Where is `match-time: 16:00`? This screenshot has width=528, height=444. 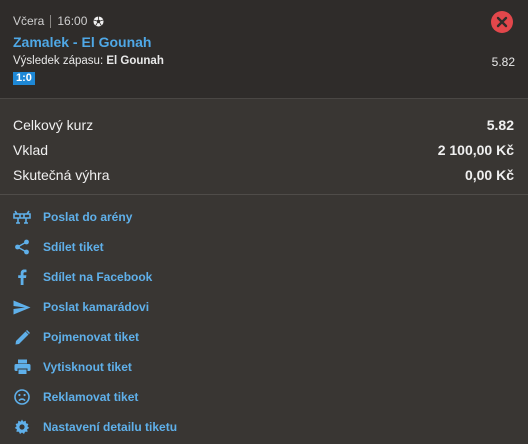 match-time: 16:00 is located at coordinates (72, 21).